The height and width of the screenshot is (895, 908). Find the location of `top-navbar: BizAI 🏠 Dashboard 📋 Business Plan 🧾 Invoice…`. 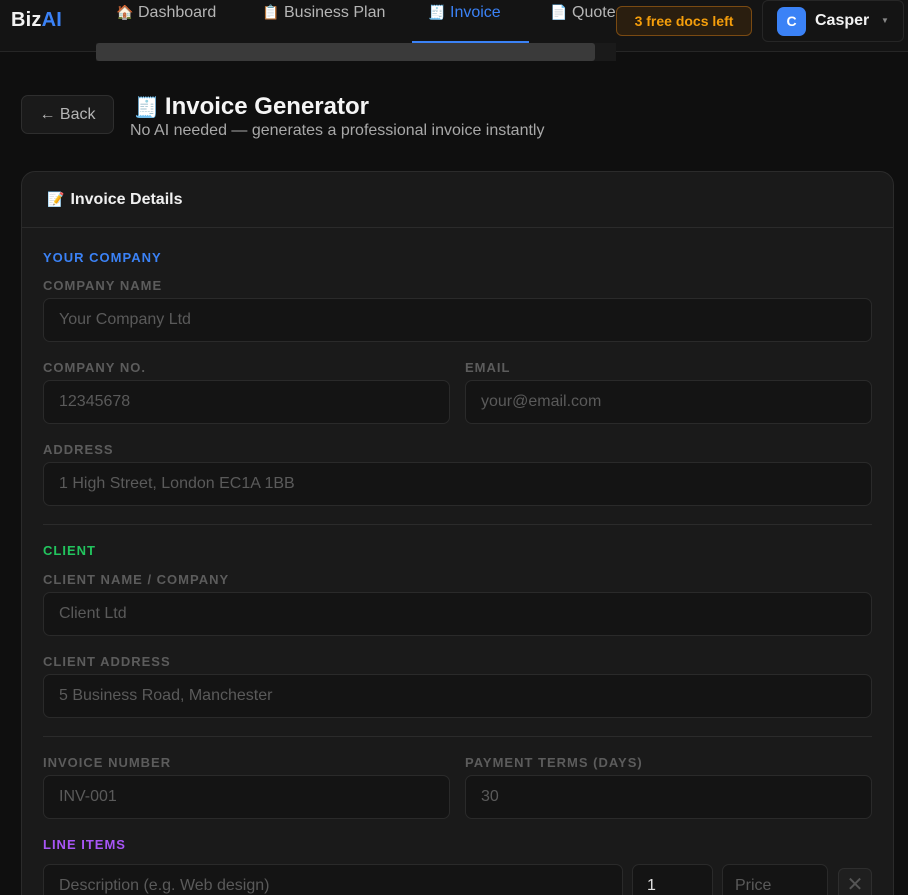

top-navbar: BizAI 🏠 Dashboard 📋 Business Plan 🧾 Invoice… is located at coordinates (454, 30).